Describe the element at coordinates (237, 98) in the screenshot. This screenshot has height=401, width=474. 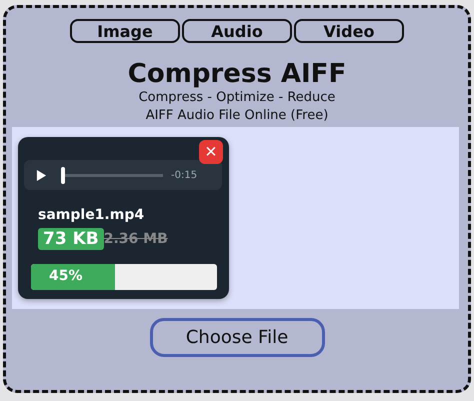
I see `subtitle: Compress - Optimize - Reduce` at that location.